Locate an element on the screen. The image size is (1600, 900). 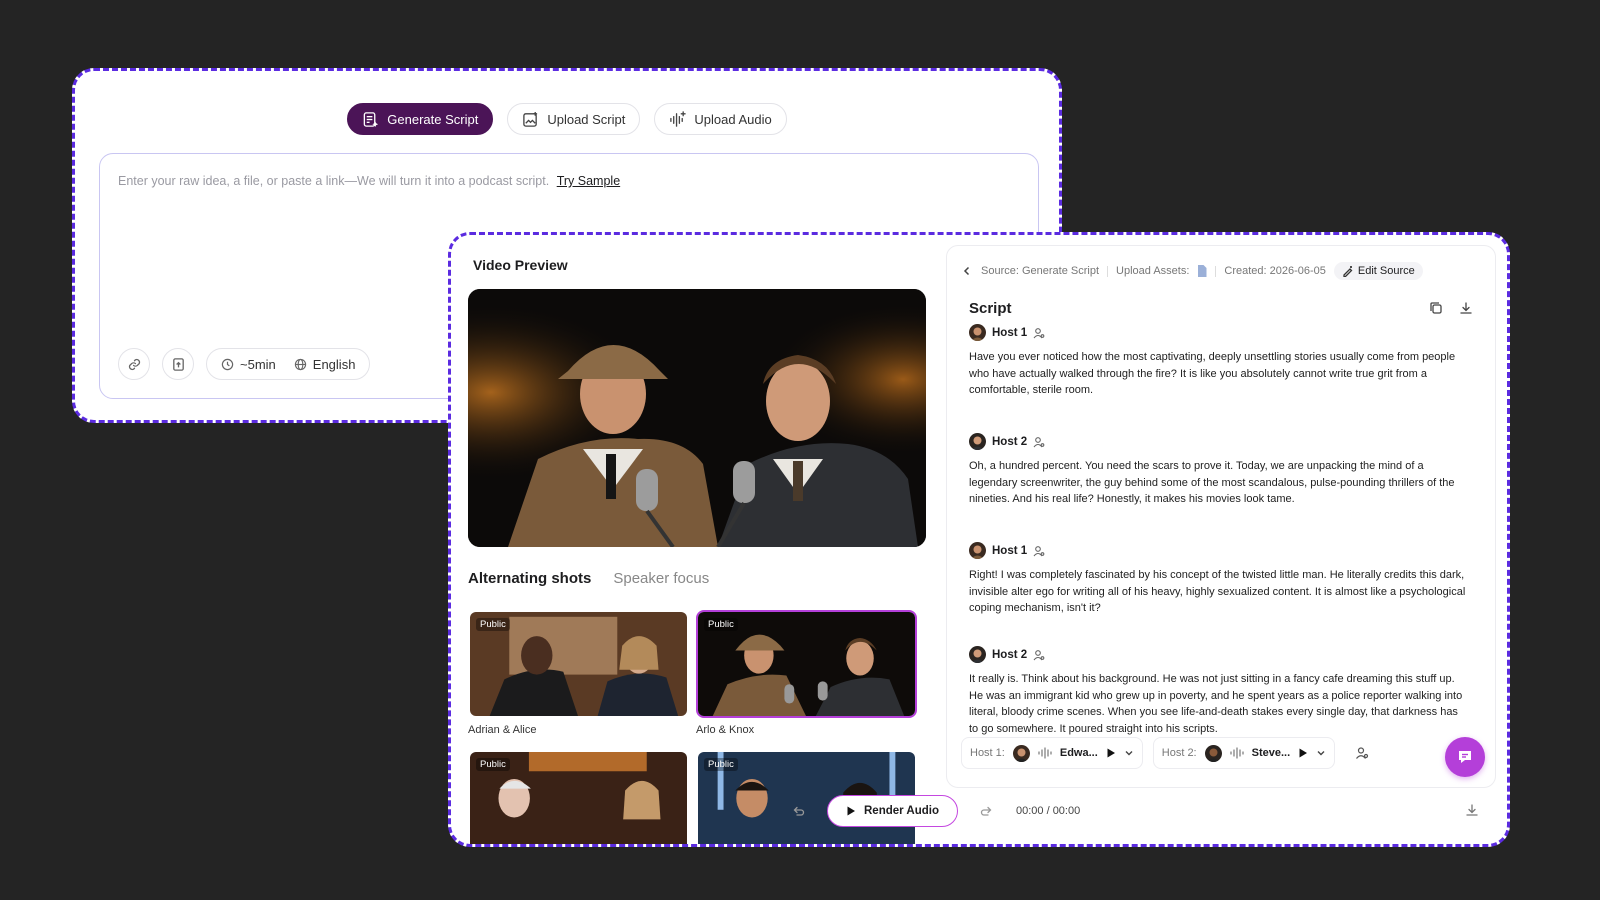
script-title: Script is located at coordinates (990, 308).